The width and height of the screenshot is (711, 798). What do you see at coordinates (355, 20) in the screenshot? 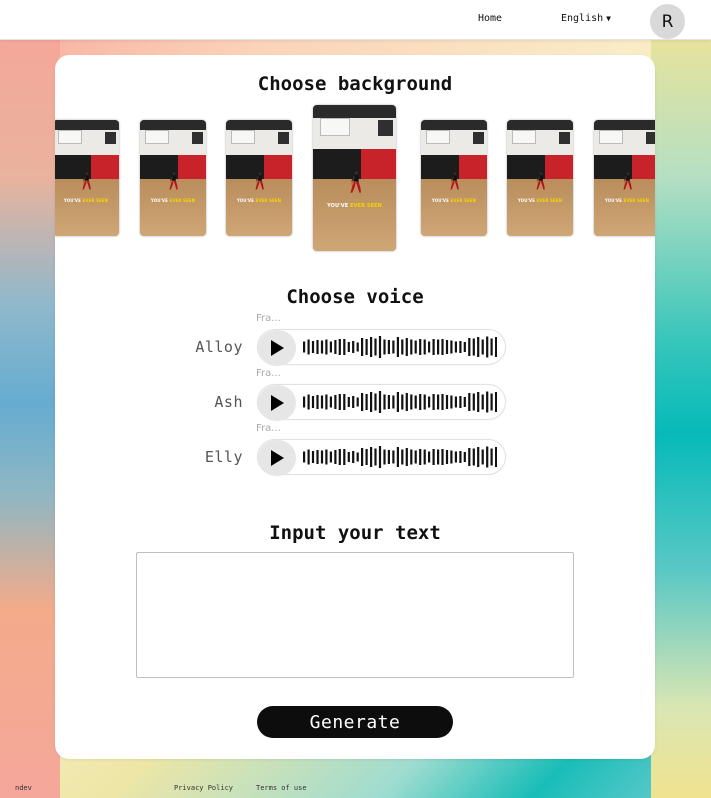
I see `top-navigation-bar: Home English ▼ R` at bounding box center [355, 20].